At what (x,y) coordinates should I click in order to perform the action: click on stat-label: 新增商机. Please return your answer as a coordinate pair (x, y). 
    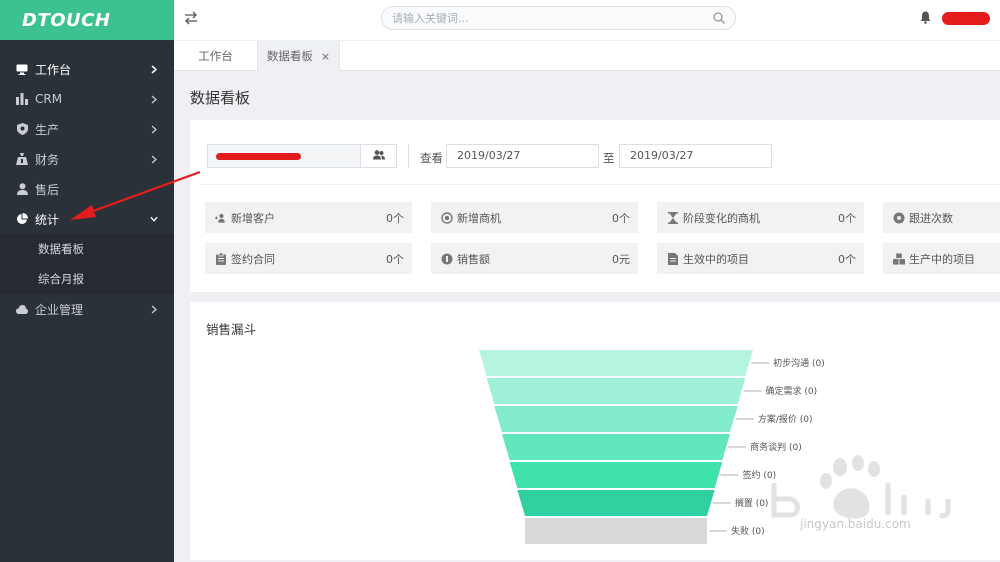
    Looking at the image, I should click on (479, 218).